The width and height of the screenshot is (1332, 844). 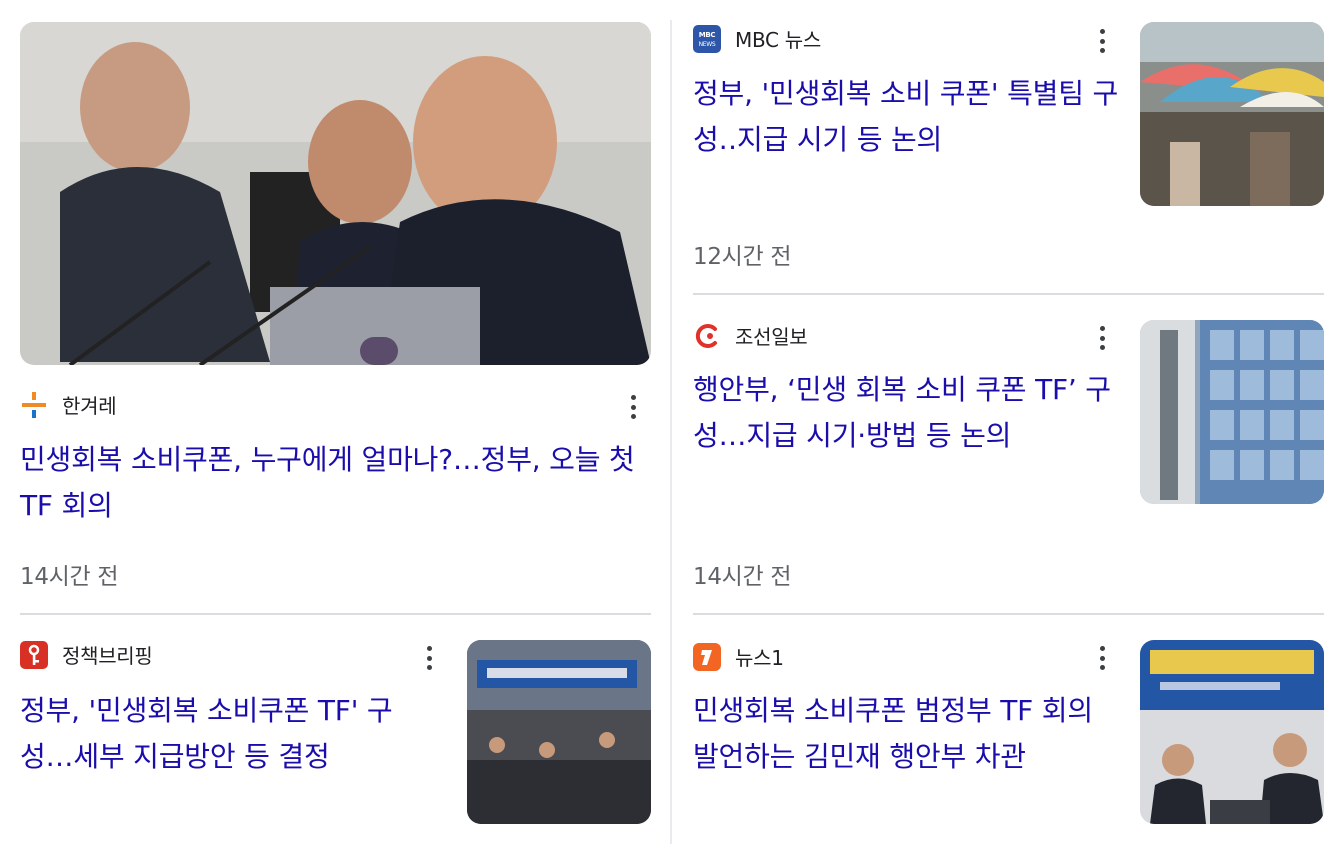 What do you see at coordinates (34, 405) in the screenshot?
I see `hankyoreh-logo-icon` at bounding box center [34, 405].